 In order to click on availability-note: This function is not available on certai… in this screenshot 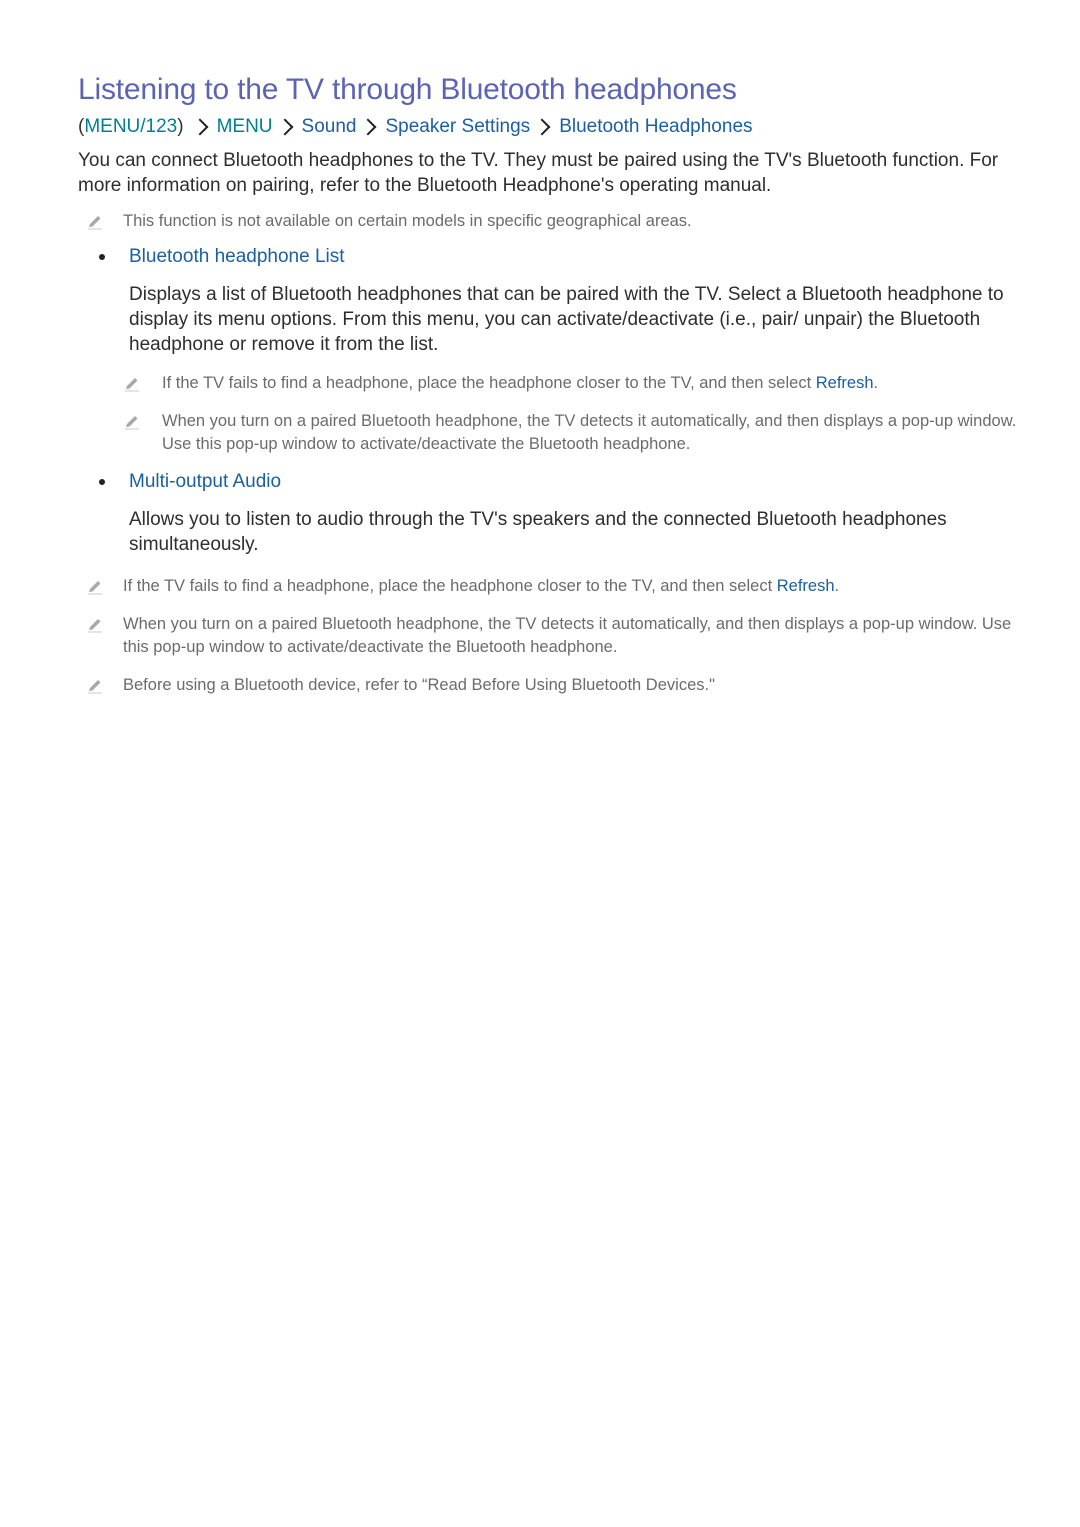, I will do `click(548, 221)`.